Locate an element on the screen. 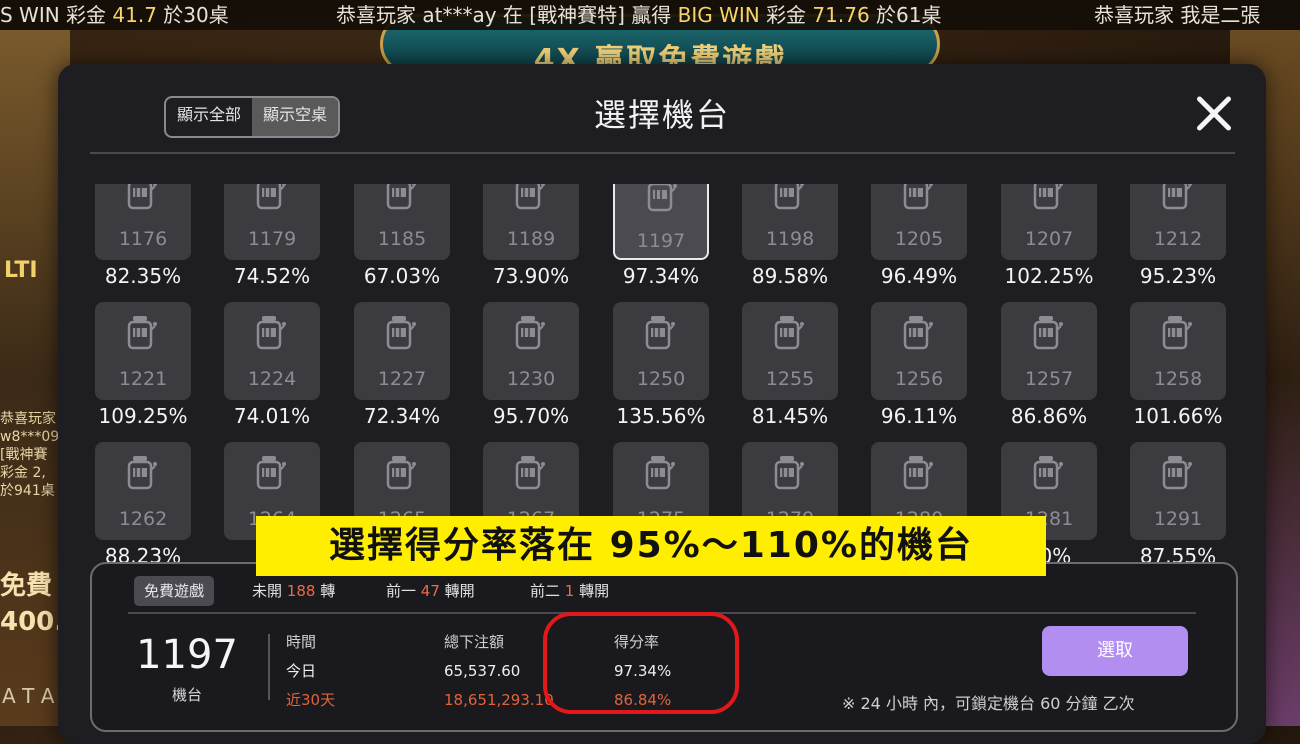 The height and width of the screenshot is (744, 1300). machine-tile: 1257 86.86% is located at coordinates (1049, 365).